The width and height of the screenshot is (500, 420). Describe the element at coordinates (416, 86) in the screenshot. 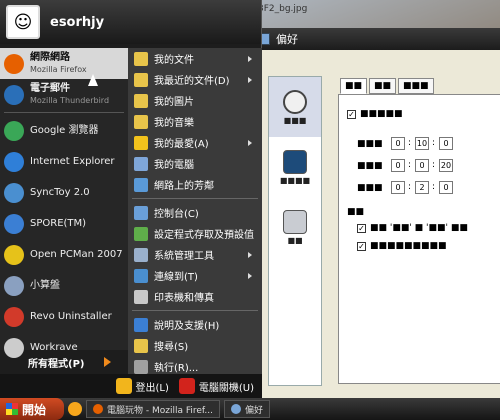

I see `tab-3: ■■■` at that location.